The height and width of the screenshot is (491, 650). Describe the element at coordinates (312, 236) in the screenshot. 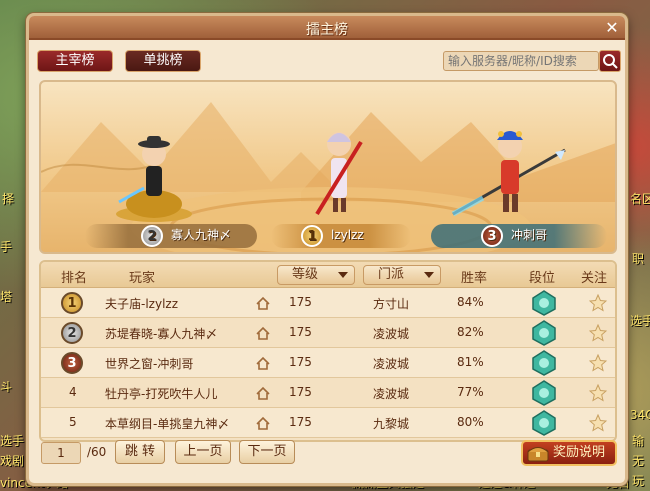

I see `podium-rank-badge: 1` at that location.